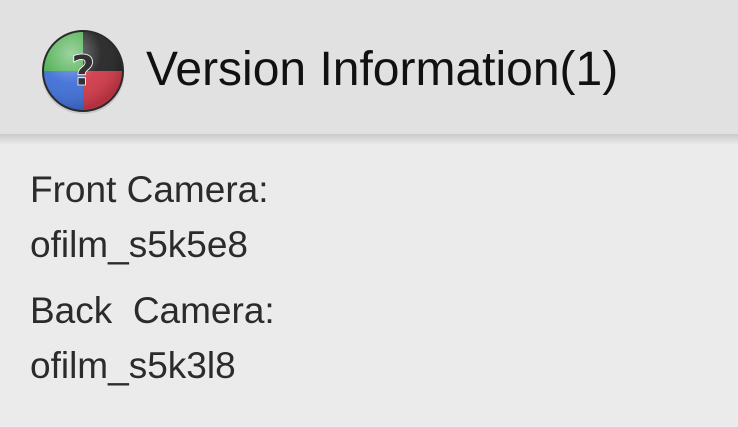  I want to click on header-divider, so click(369, 139).